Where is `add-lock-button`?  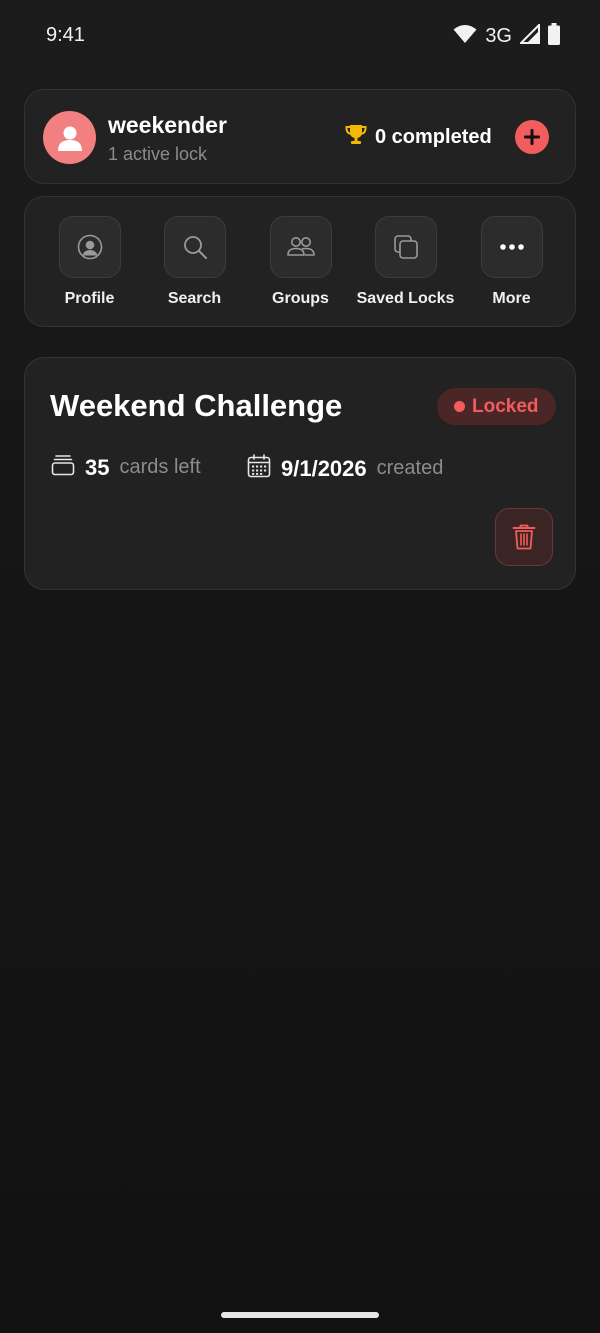 add-lock-button is located at coordinates (532, 137).